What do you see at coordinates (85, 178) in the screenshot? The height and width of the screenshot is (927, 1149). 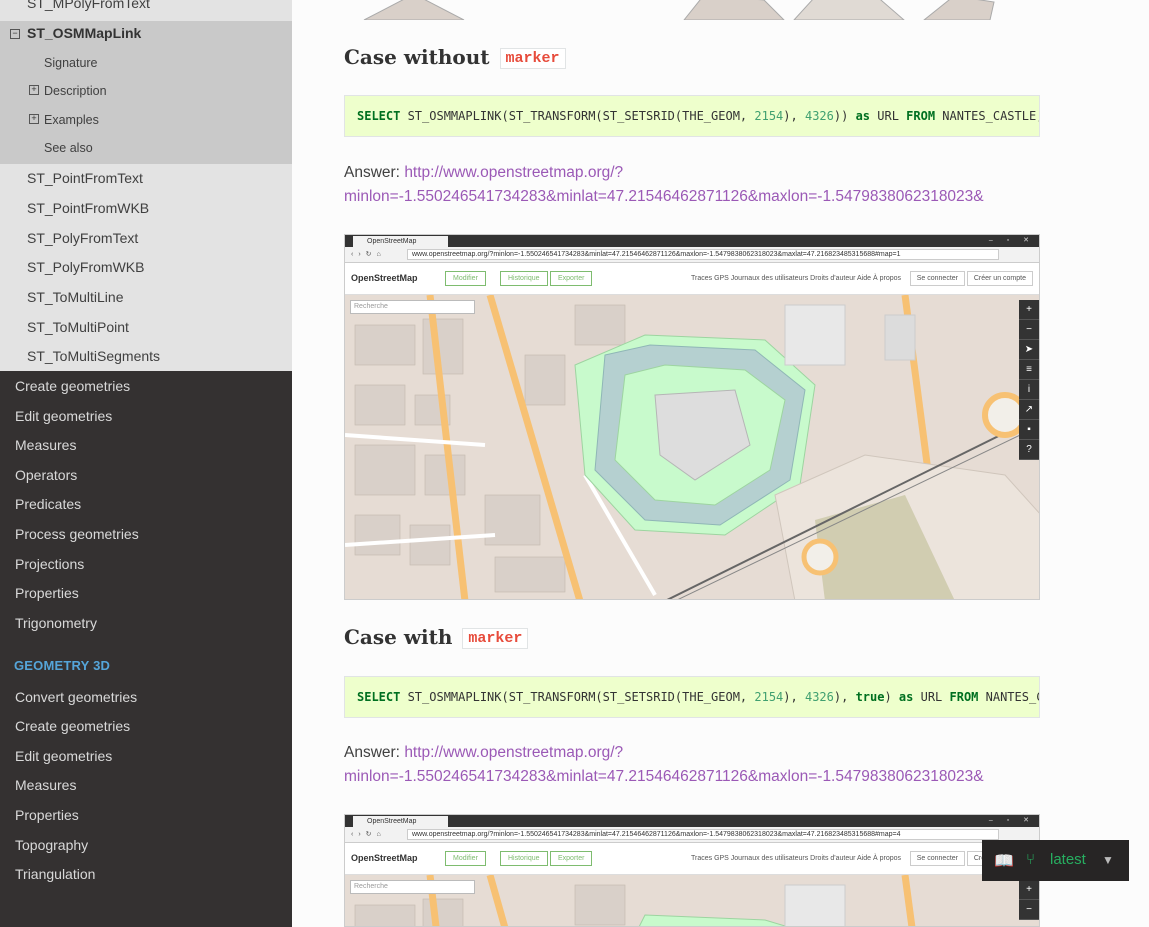 I see `sidebar-item-st-pointfromtext: ST_PointFromText` at bounding box center [85, 178].